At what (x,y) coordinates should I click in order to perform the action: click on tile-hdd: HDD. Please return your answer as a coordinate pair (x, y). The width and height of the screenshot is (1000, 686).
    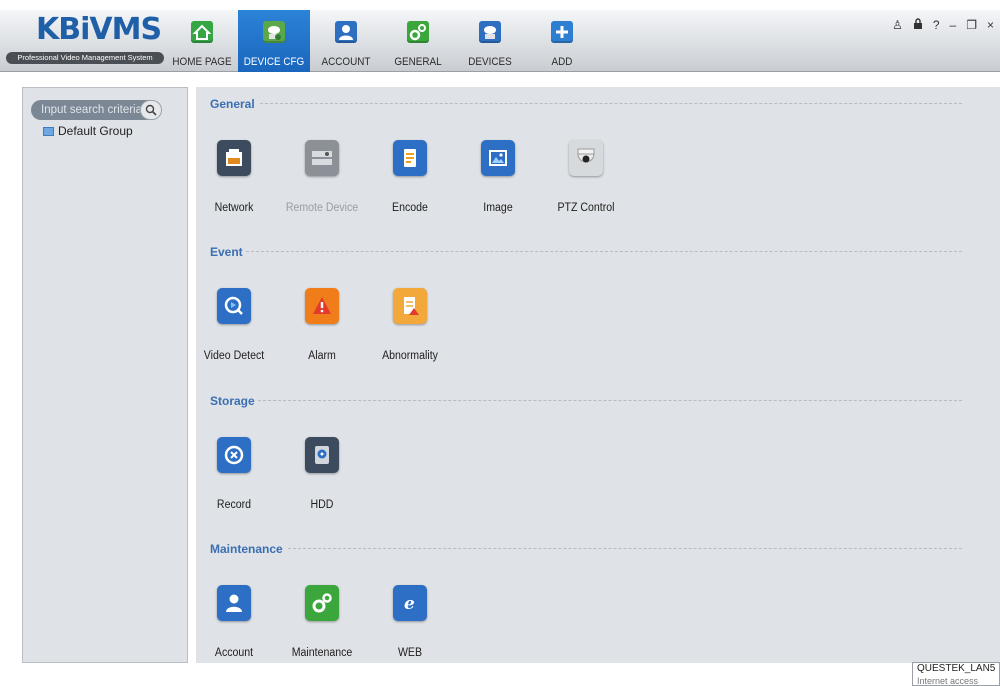
    Looking at the image, I should click on (326, 482).